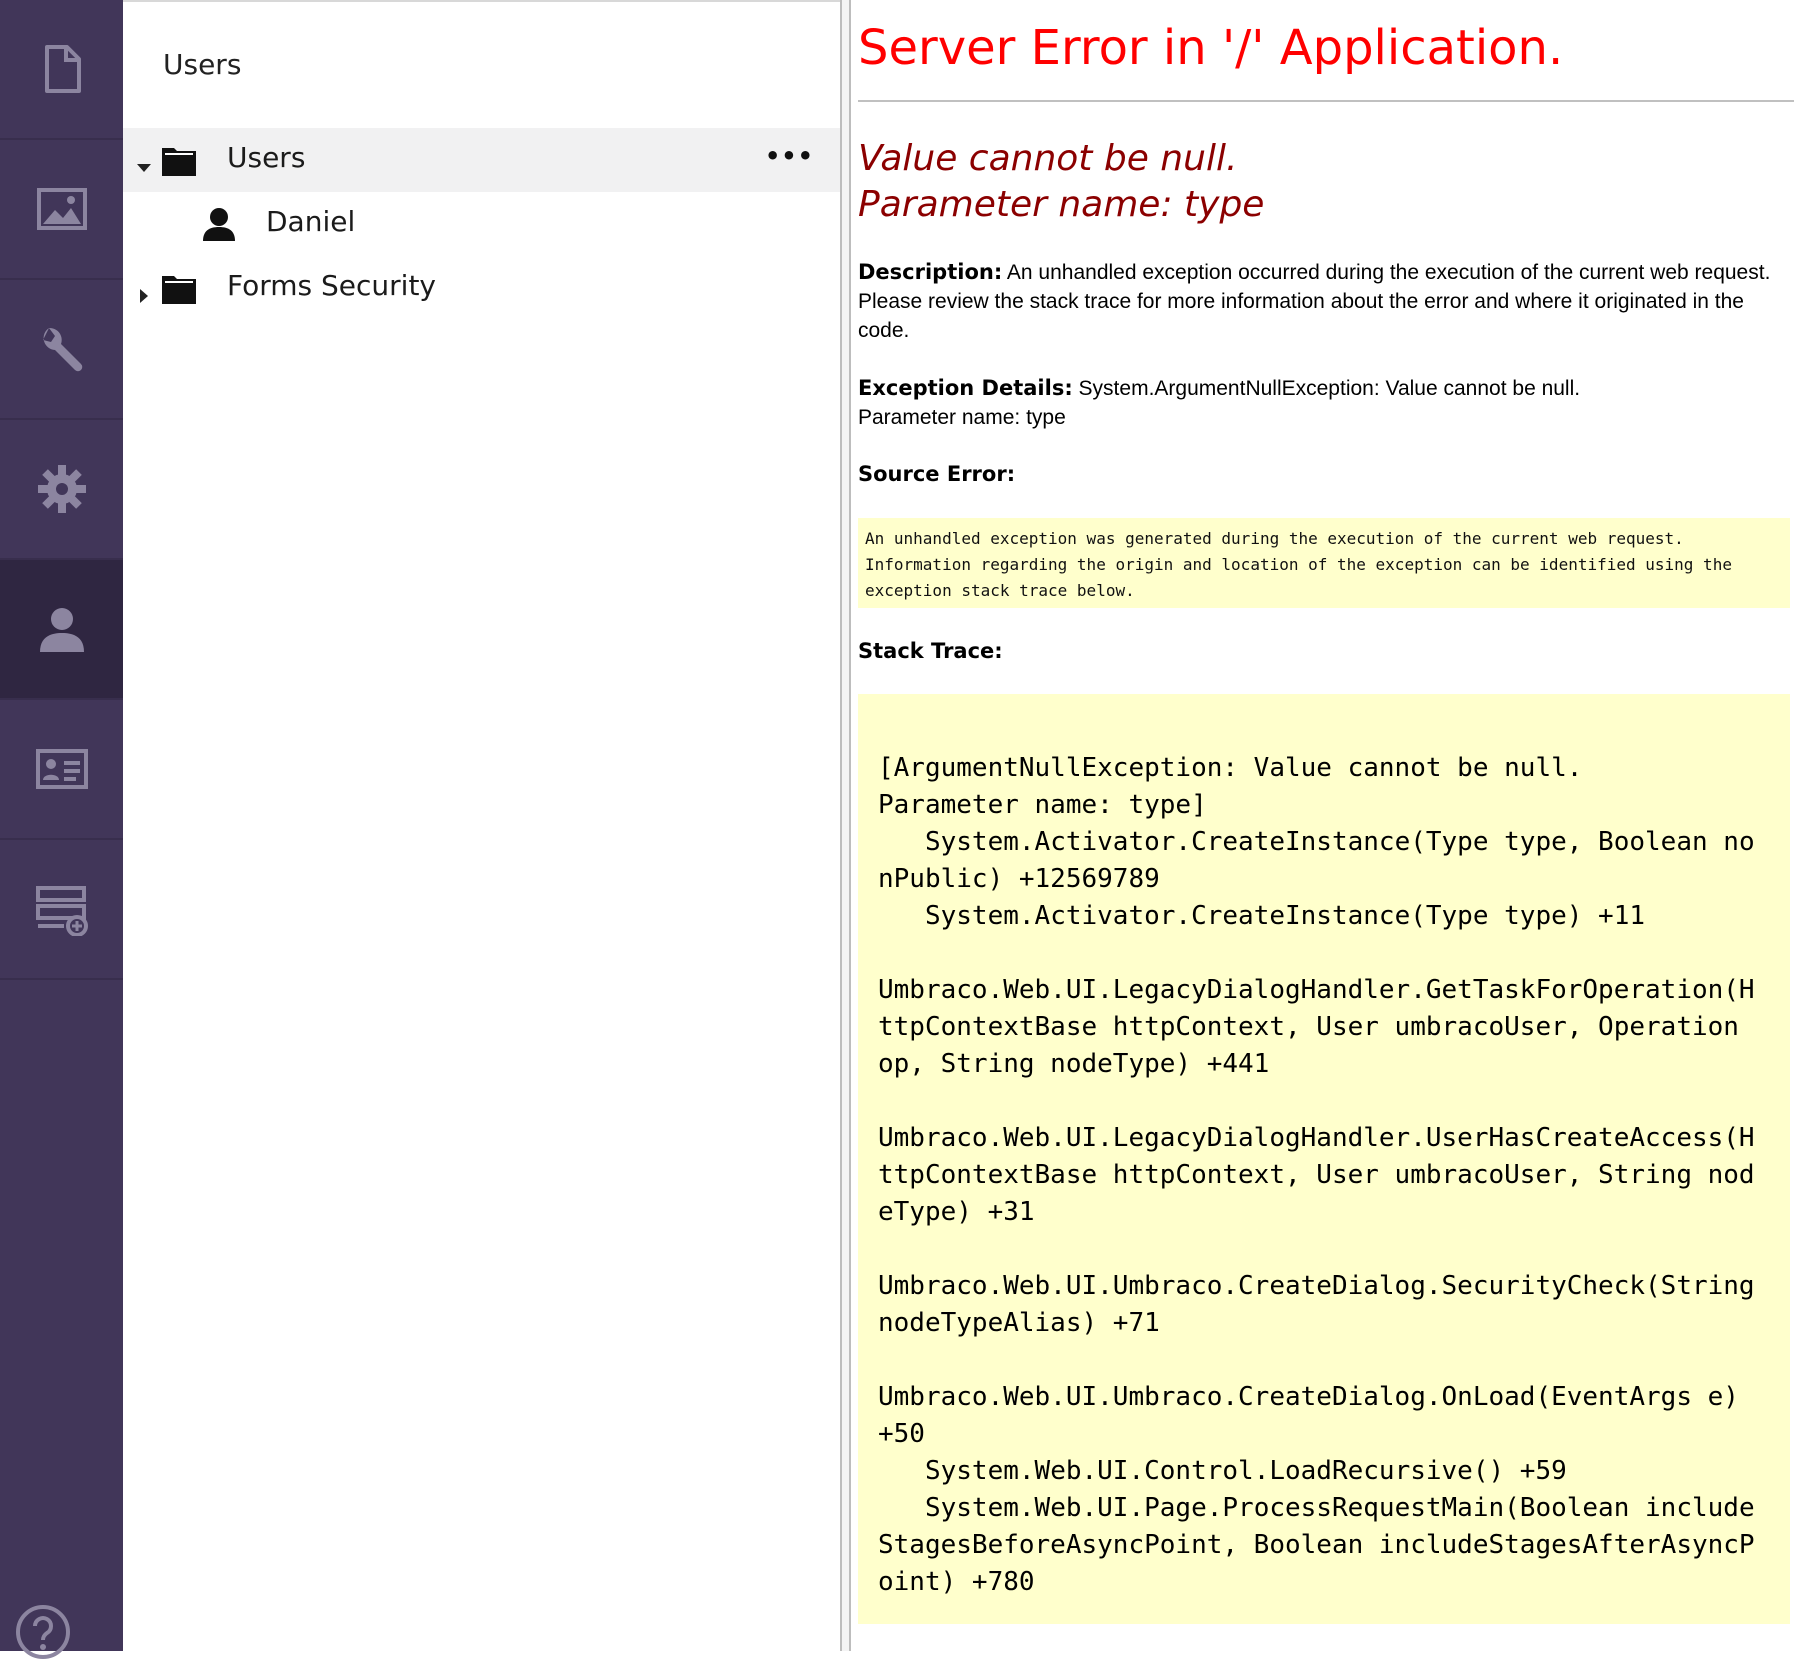  What do you see at coordinates (930, 651) in the screenshot?
I see `stack-trace-label: Stack Trace:` at bounding box center [930, 651].